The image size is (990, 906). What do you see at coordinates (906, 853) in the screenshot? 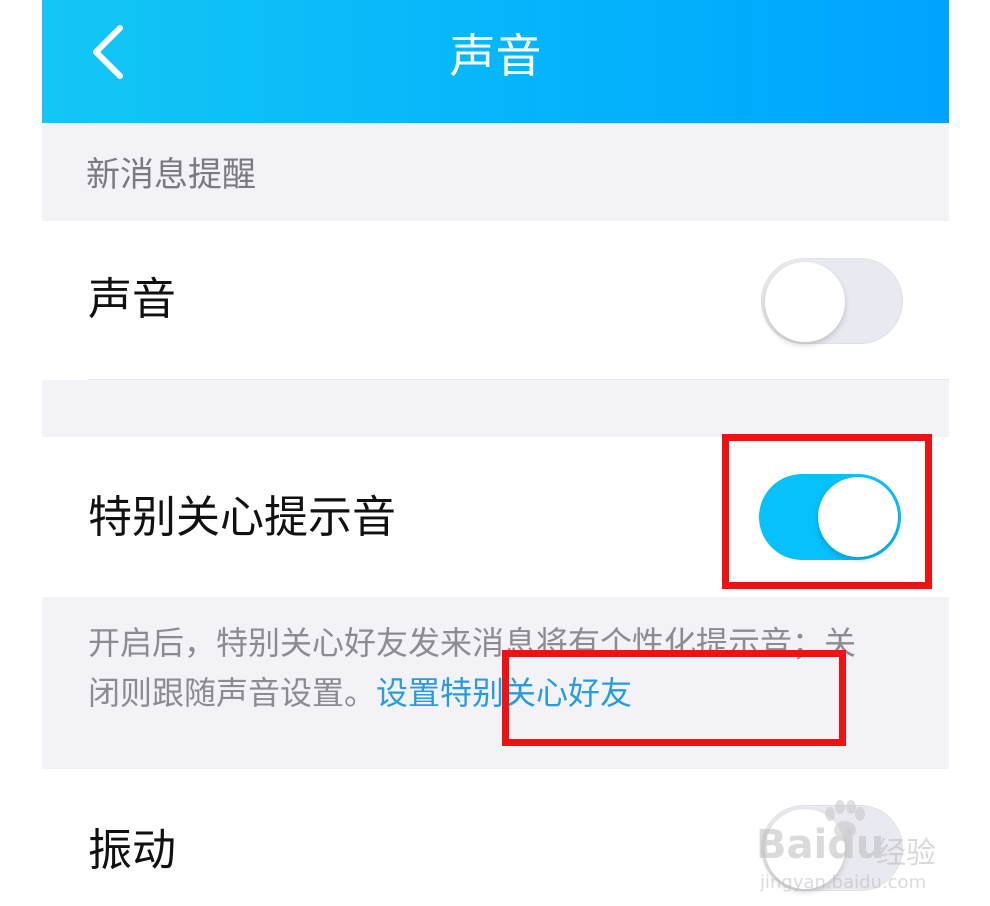
I see `watermark-cn: 经验` at bounding box center [906, 853].